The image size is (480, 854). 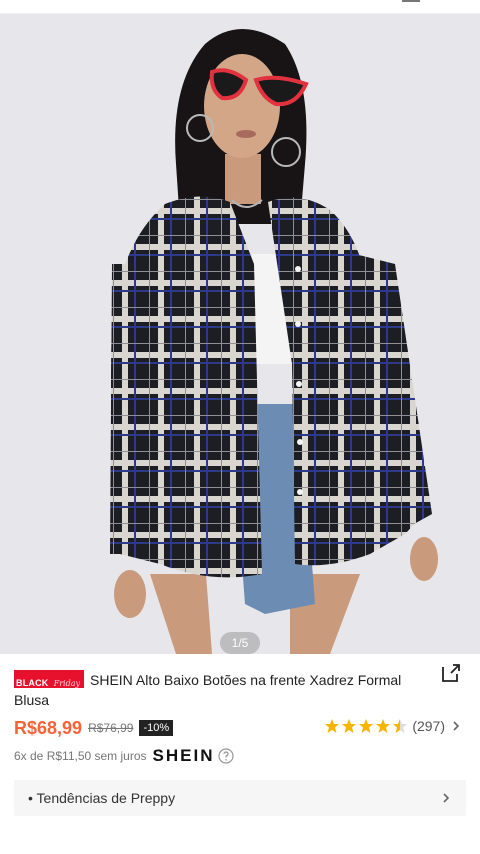 I want to click on black-friday-badge: BLACK Friday, so click(x=49, y=679).